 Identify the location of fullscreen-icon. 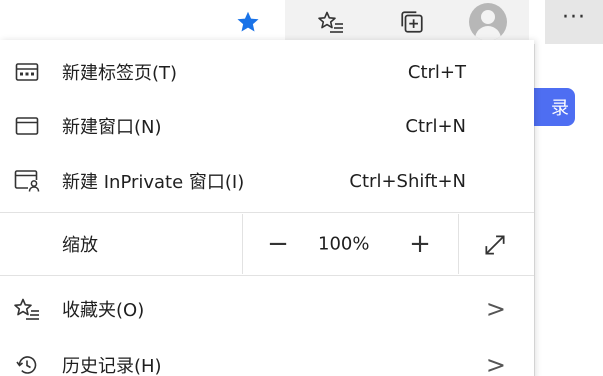
(495, 245).